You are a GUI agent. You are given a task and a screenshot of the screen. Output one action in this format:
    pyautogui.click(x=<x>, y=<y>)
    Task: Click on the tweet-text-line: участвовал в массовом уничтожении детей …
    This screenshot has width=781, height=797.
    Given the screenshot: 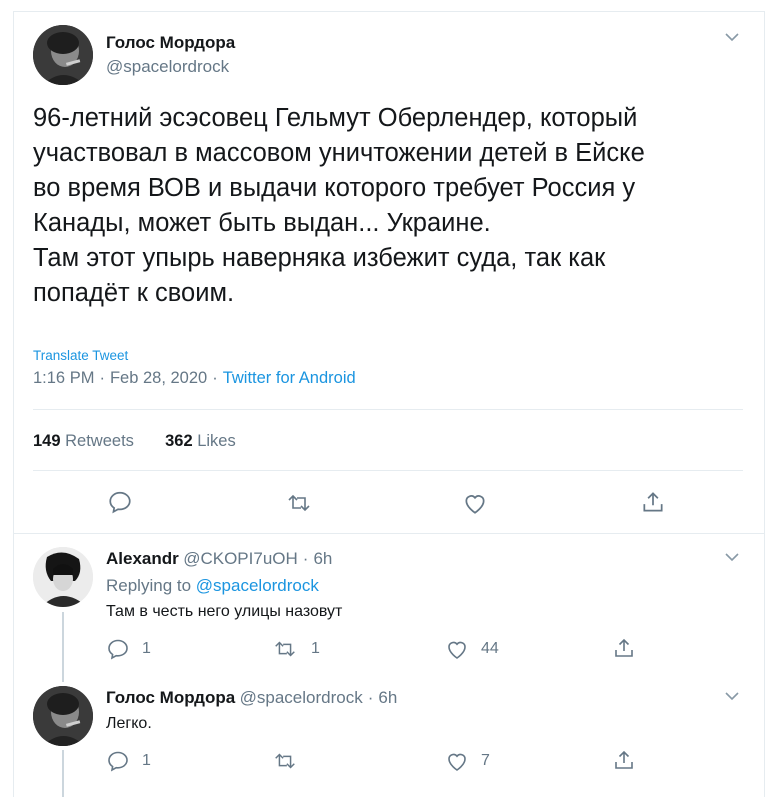 What is the action you would take?
    pyautogui.click(x=339, y=153)
    